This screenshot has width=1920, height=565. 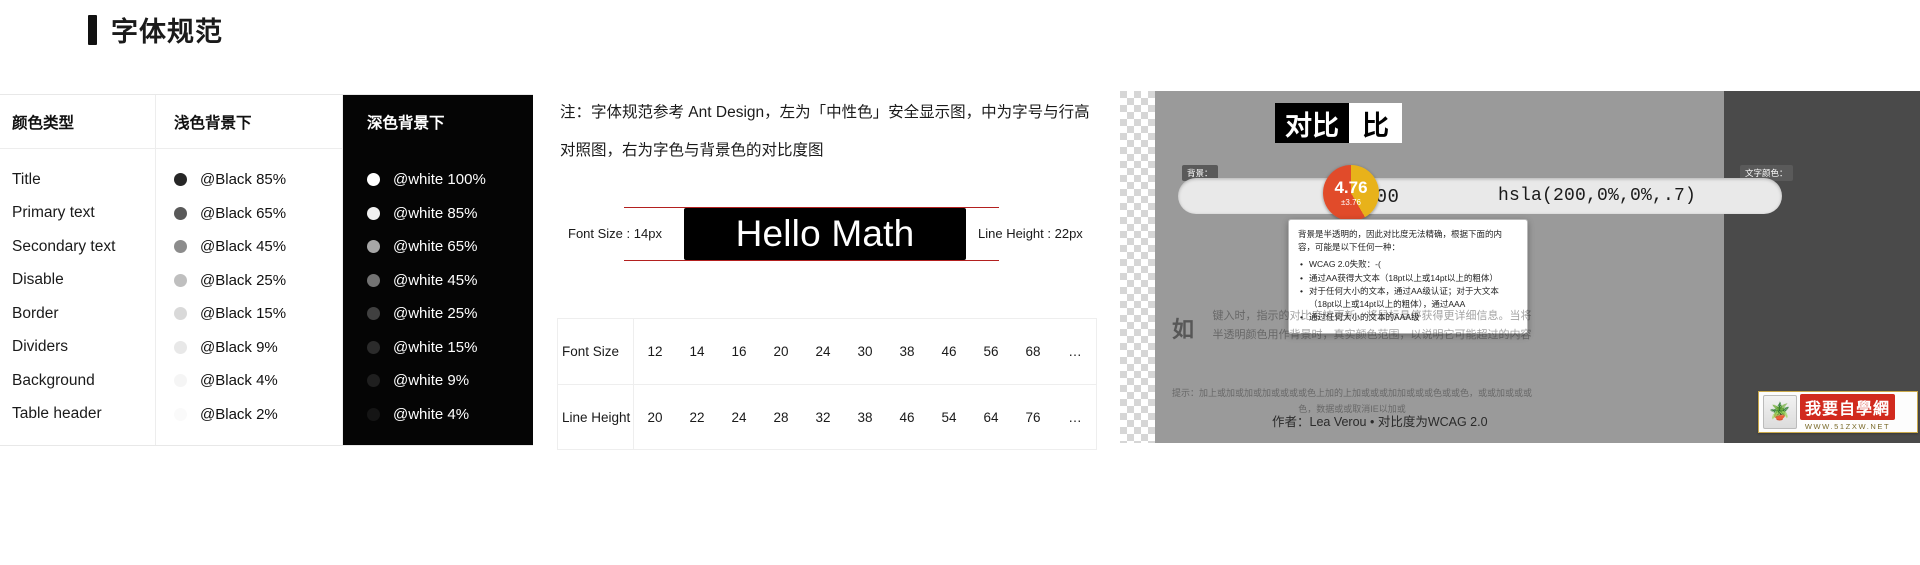 I want to click on cell-light-value: @Black 25%, so click(x=249, y=280).